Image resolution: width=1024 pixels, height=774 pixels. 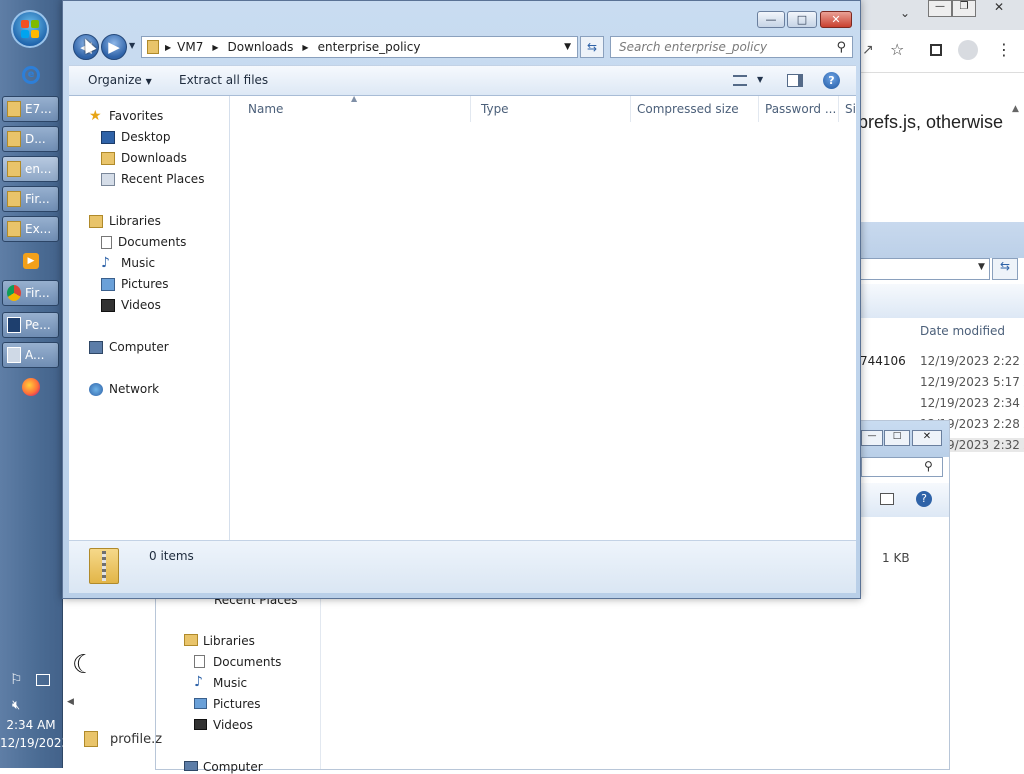 What do you see at coordinates (964, 8) in the screenshot?
I see `browser-restore-button: ❐` at bounding box center [964, 8].